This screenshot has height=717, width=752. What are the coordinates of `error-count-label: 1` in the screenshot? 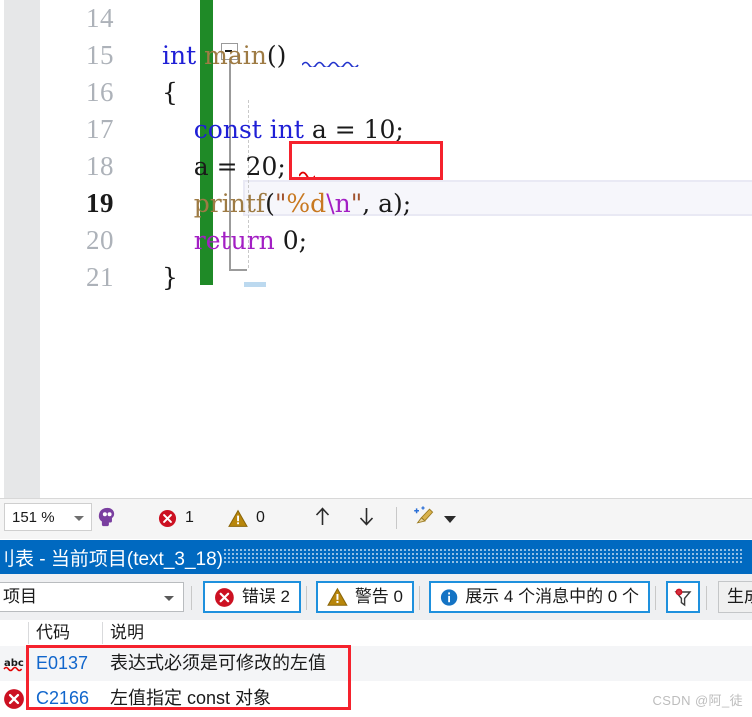 It's located at (189, 517).